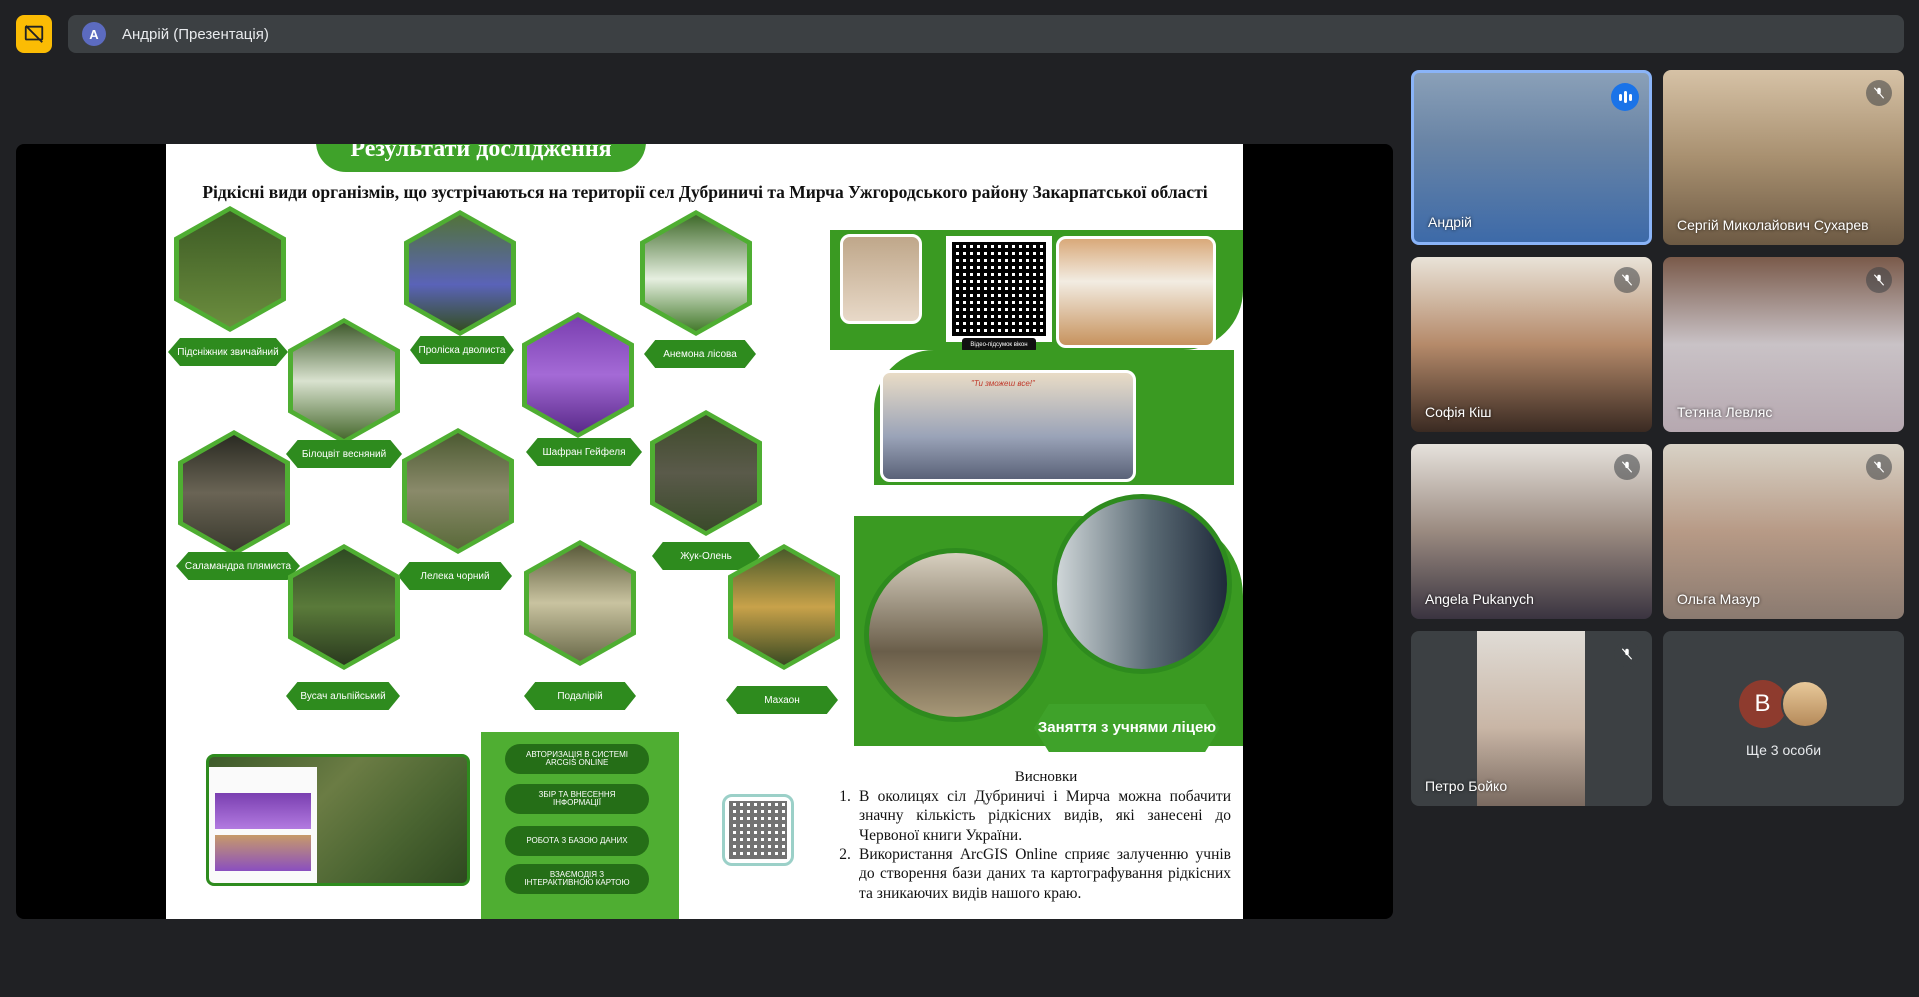 This screenshot has width=1919, height=997. Describe the element at coordinates (1136, 292) in the screenshot. I see `drawings-photo` at that location.